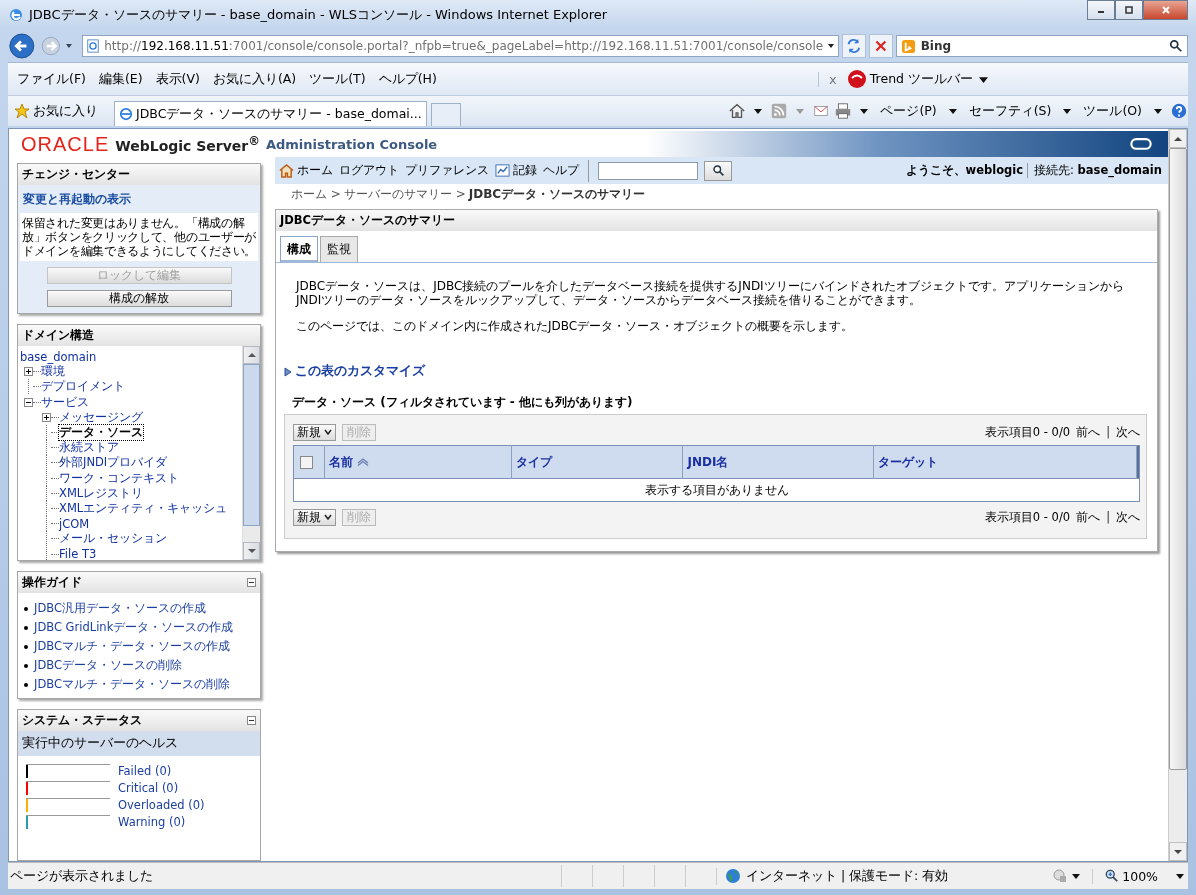 The image size is (1196, 895). I want to click on breadcrumb-link: ホーム >, so click(316, 194).